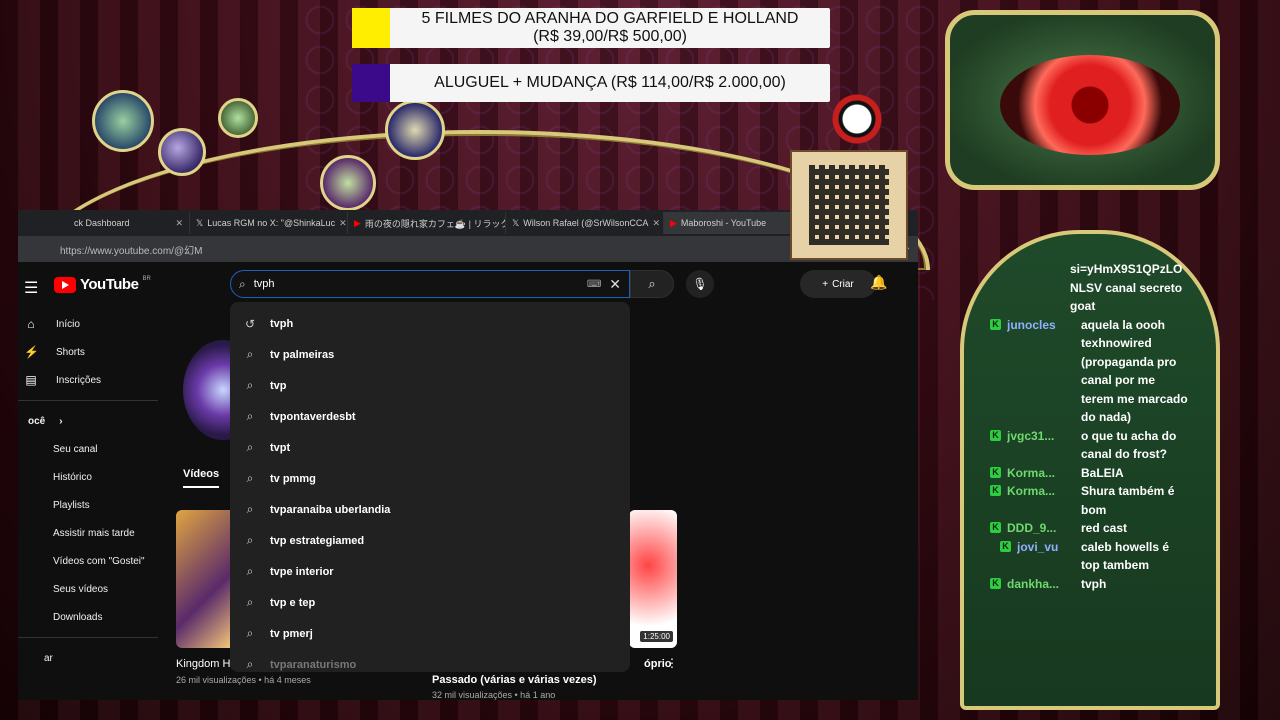  I want to click on search-button: ⌕, so click(652, 284).